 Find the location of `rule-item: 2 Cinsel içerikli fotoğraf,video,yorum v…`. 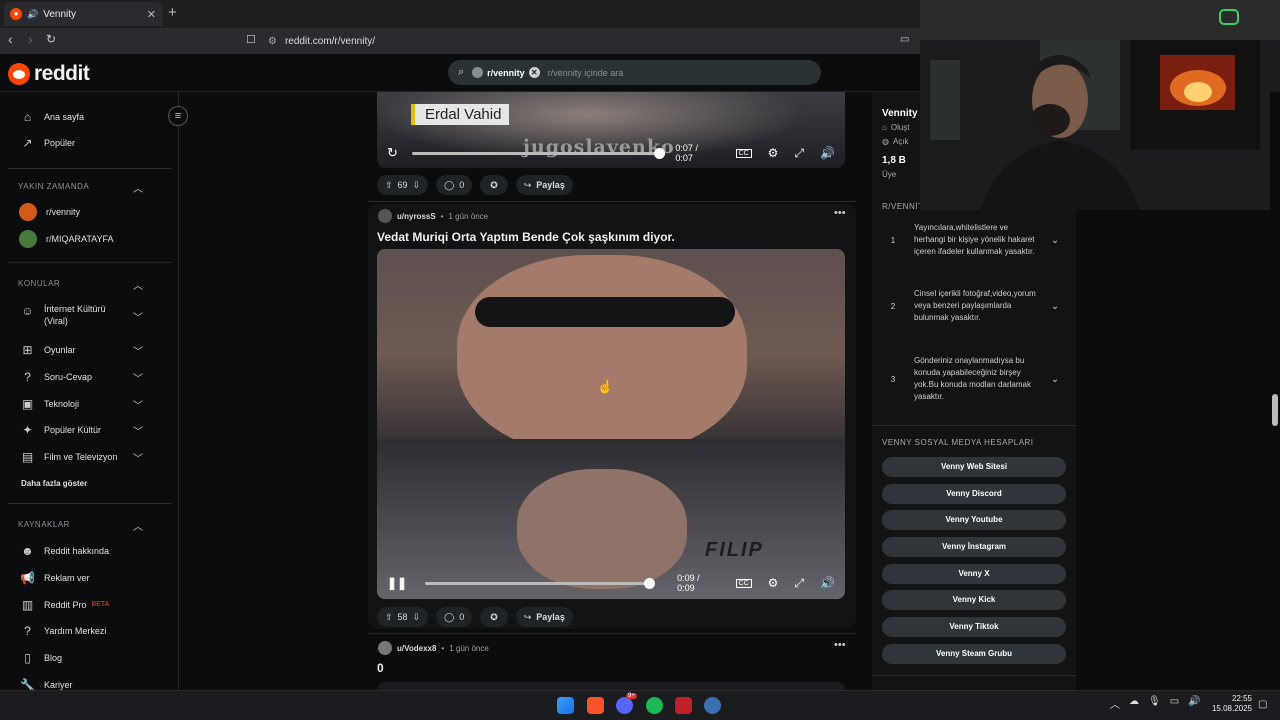

rule-item: 2 Cinsel içerikli fotoğraf,video,yorum v… is located at coordinates (974, 306).